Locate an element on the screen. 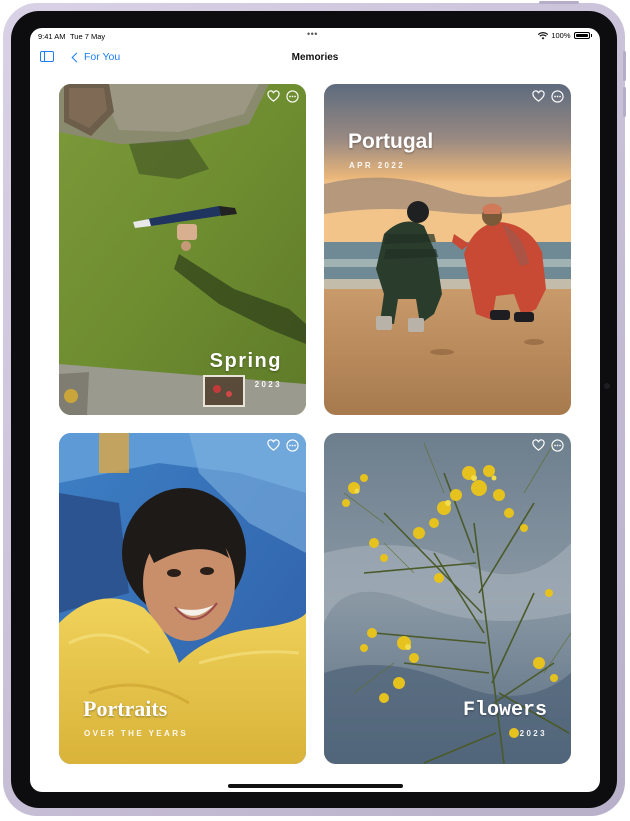  memory-title: Spring is located at coordinates (245, 361).